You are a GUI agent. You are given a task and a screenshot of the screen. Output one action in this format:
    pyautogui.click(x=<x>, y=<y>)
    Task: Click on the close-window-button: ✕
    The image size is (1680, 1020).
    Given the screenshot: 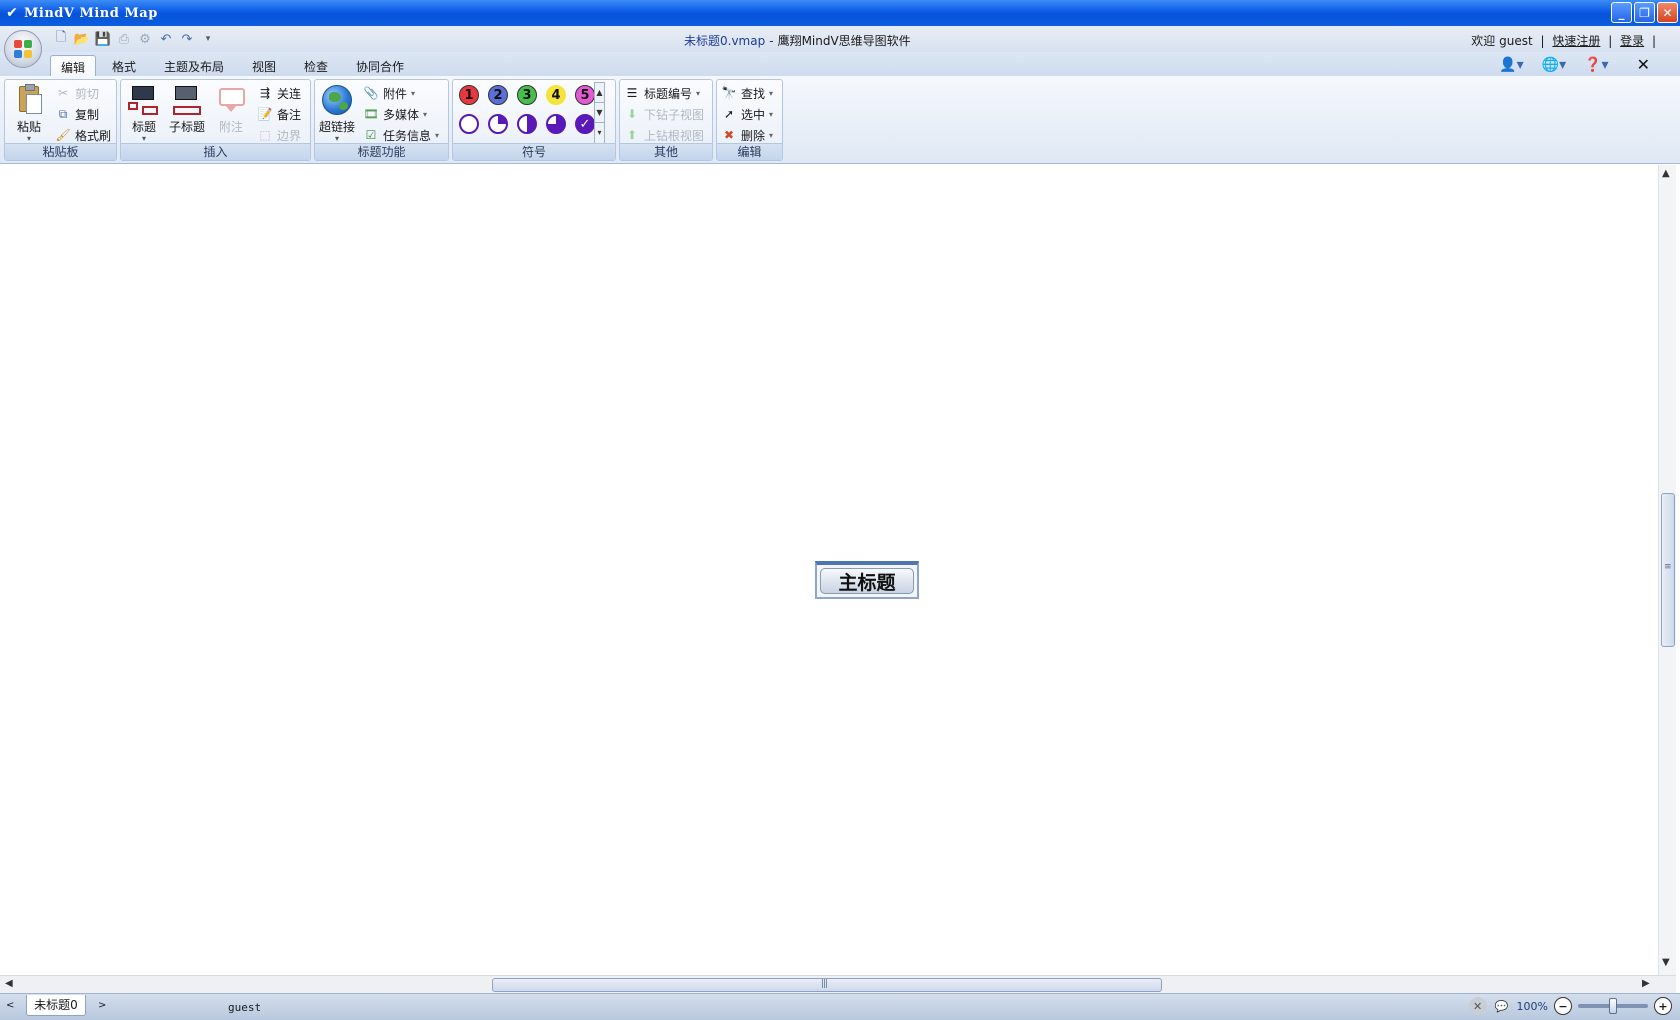 What is the action you would take?
    pyautogui.click(x=1667, y=12)
    